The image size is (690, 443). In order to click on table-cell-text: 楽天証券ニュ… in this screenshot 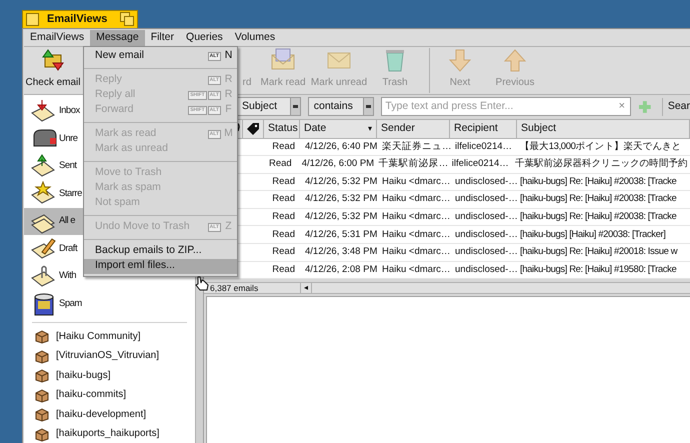, I will do `click(416, 147)`.